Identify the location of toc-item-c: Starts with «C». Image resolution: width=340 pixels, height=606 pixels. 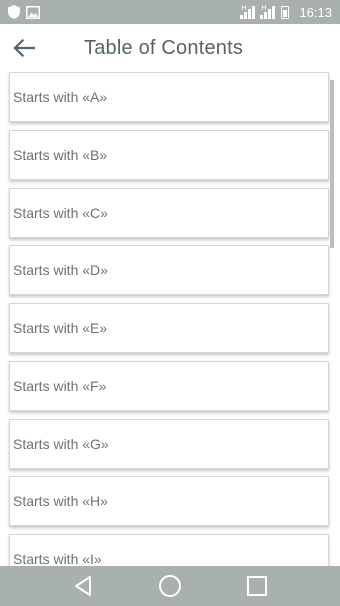
(169, 212).